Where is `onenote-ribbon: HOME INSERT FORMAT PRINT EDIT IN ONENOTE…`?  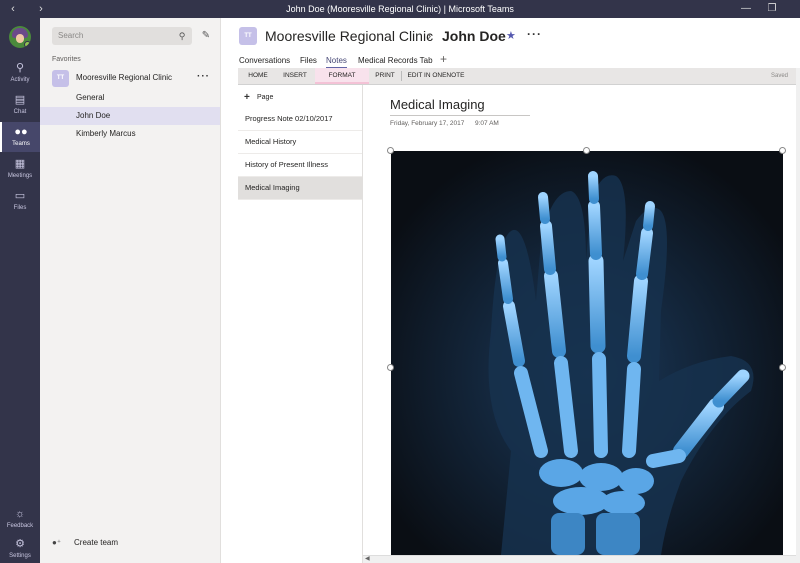 onenote-ribbon: HOME INSERT FORMAT PRINT EDIT IN ONENOTE… is located at coordinates (517, 76).